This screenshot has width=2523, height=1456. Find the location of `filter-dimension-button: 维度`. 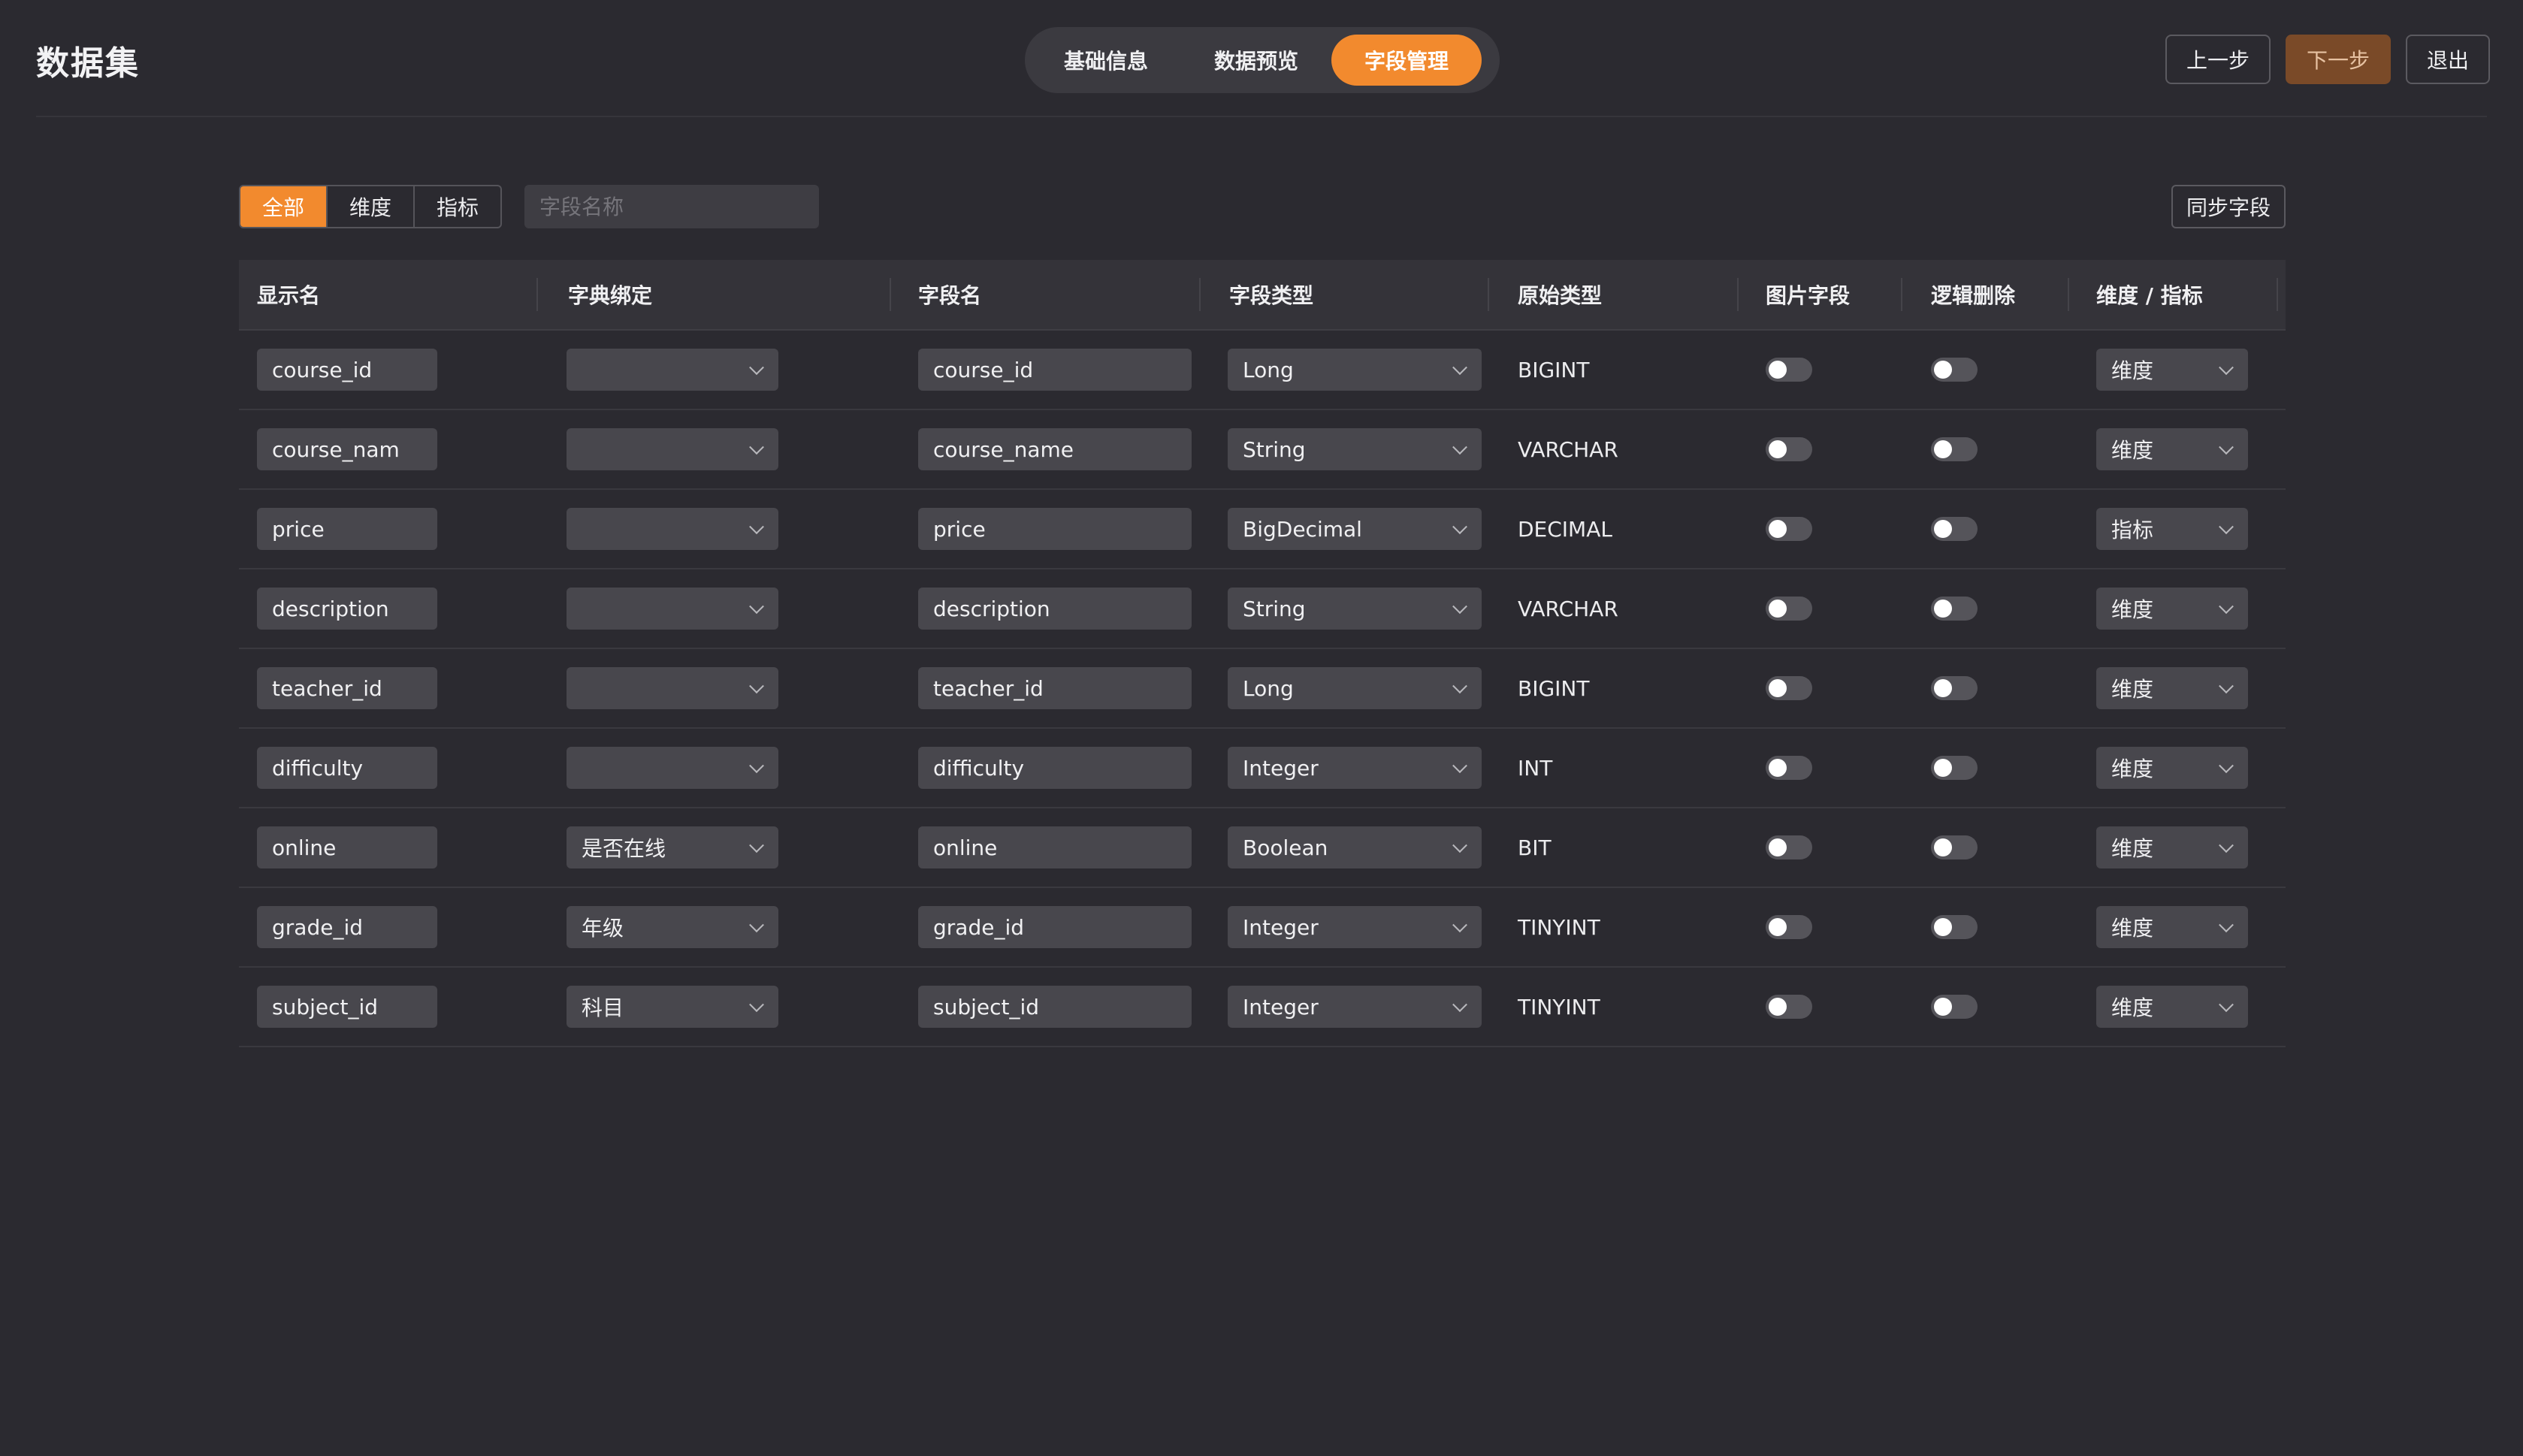

filter-dimension-button: 维度 is located at coordinates (372, 206).